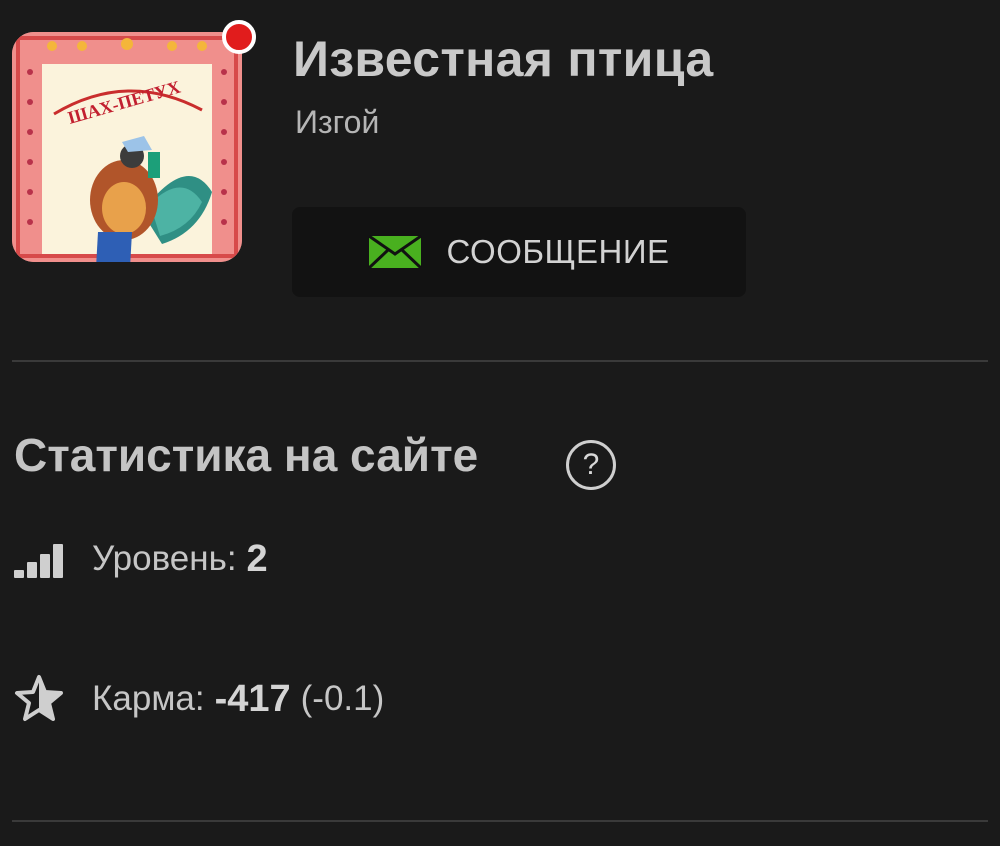 The image size is (1000, 846). Describe the element at coordinates (38, 561) in the screenshot. I see `signal-bars-icon` at that location.